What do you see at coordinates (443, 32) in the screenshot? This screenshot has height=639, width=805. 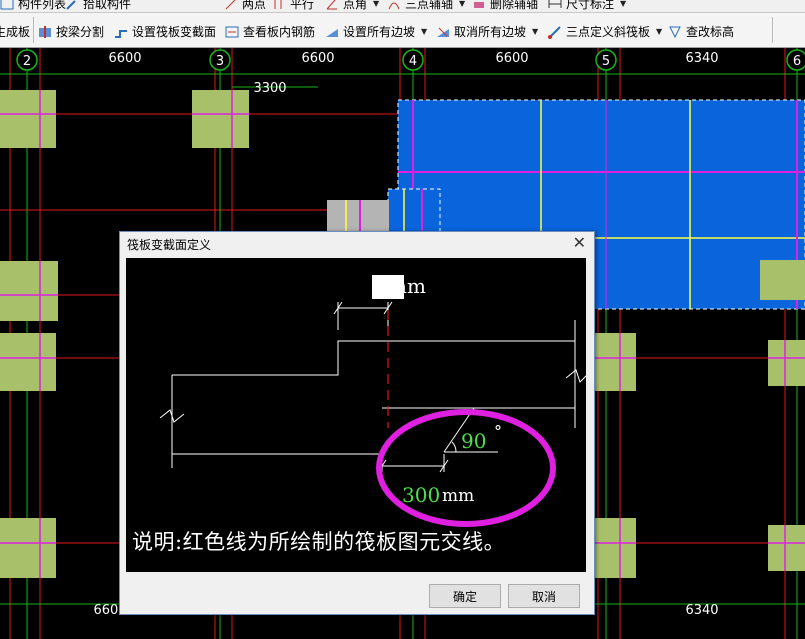 I see `cancel-slope-icon` at bounding box center [443, 32].